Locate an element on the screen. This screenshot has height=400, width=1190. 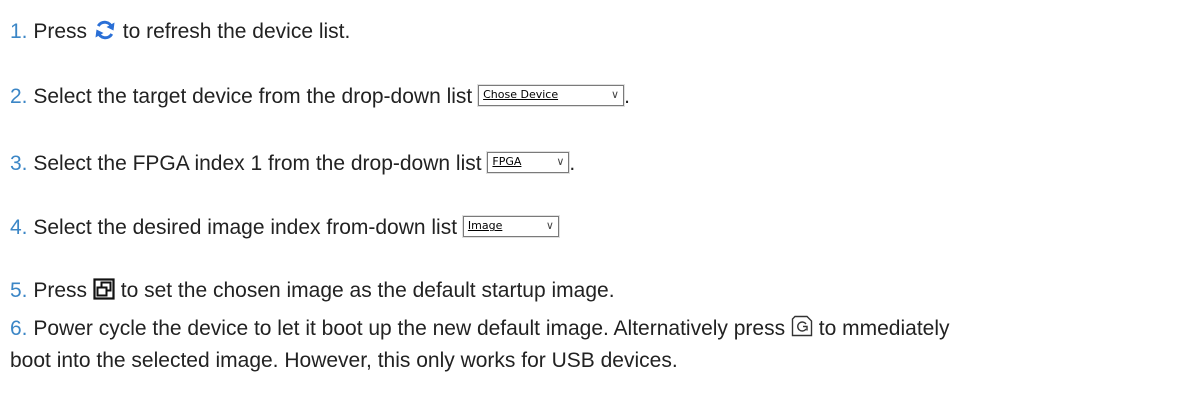
fpga-dropdown: FPGA ∨ is located at coordinates (528, 162).